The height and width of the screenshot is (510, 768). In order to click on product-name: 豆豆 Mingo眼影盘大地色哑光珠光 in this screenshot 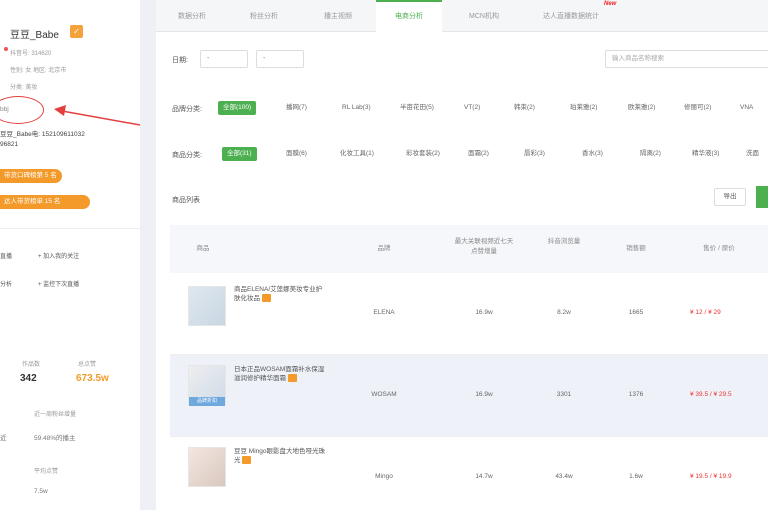, I will do `click(280, 456)`.